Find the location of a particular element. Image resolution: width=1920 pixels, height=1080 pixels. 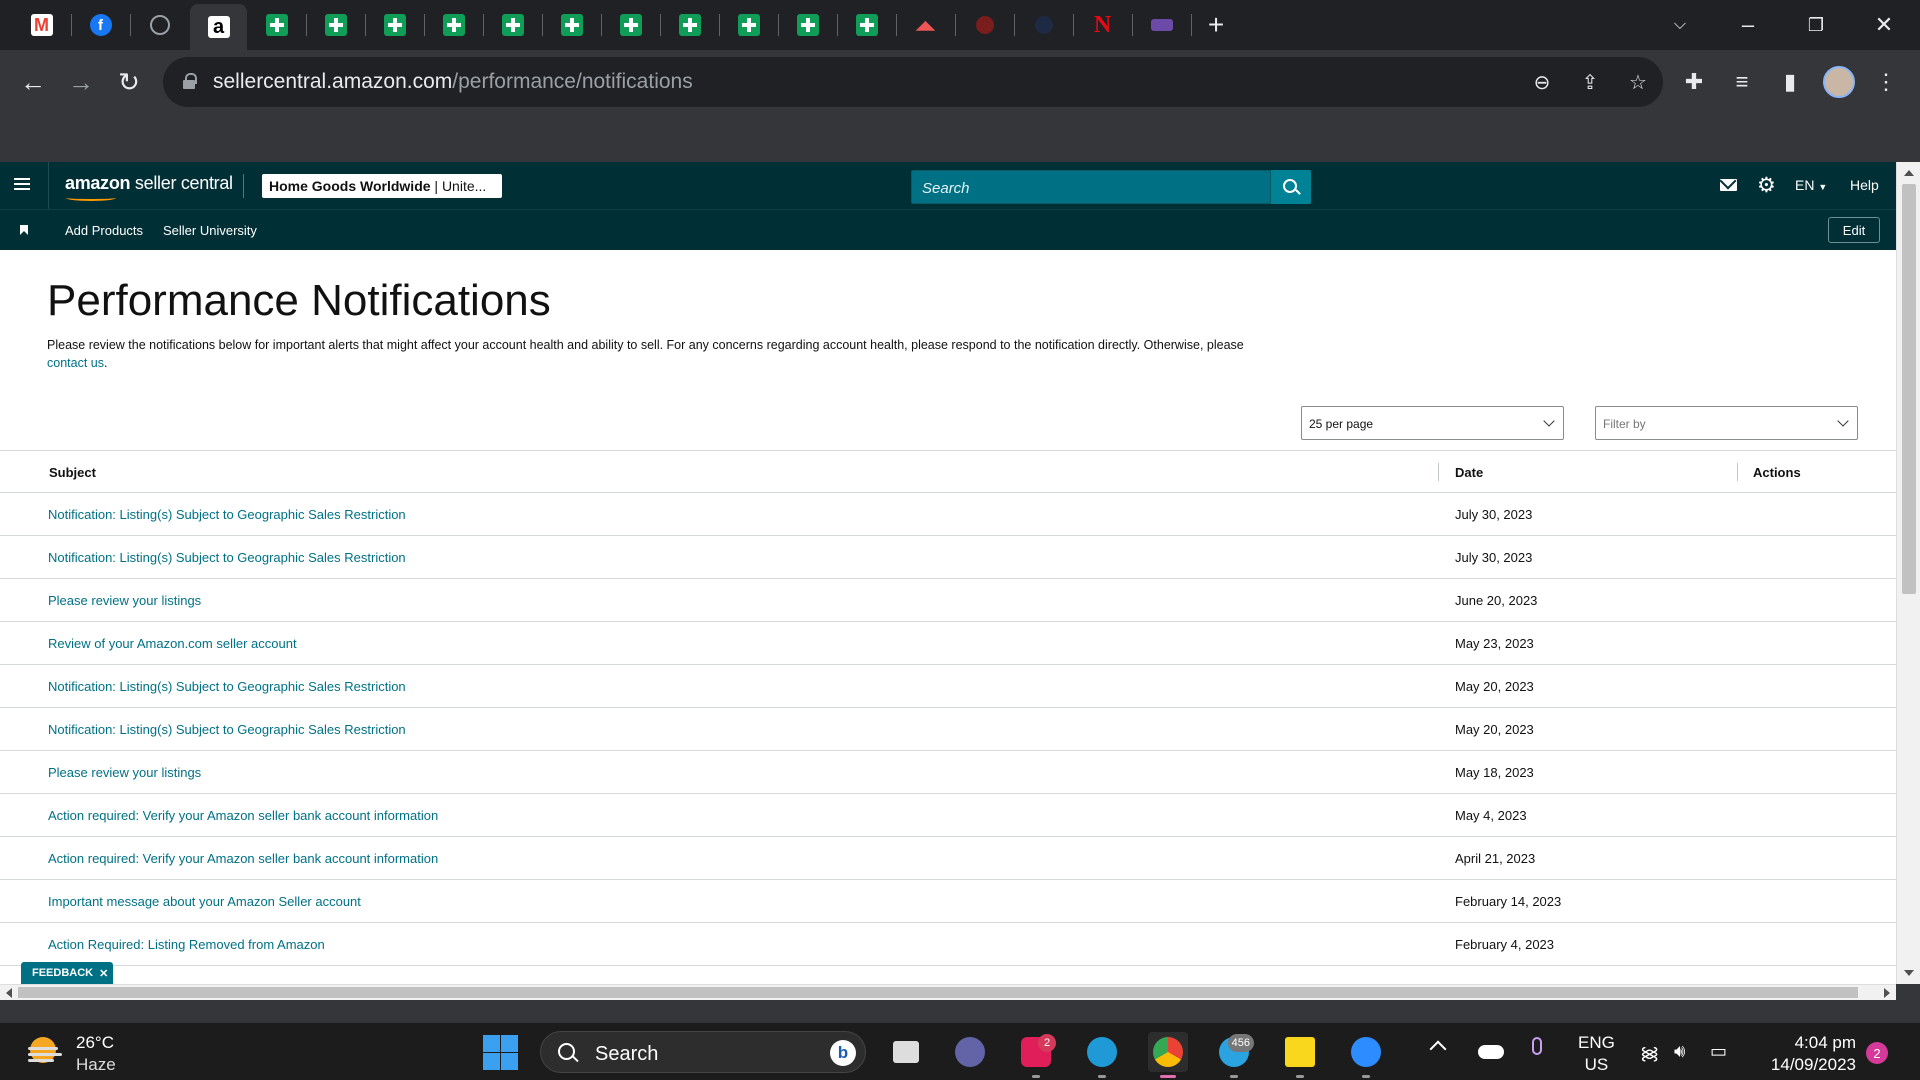

forward-button: → is located at coordinates (81, 82).